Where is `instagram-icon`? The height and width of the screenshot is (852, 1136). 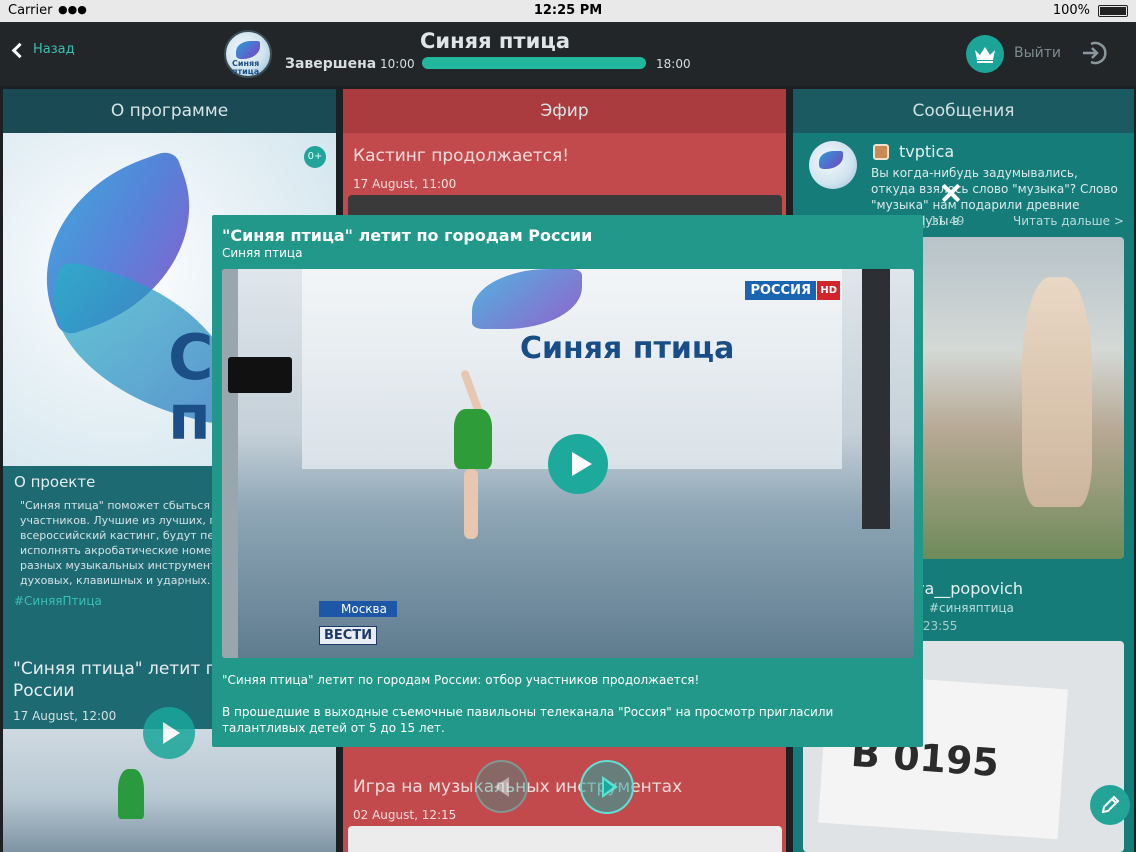
instagram-icon is located at coordinates (881, 152).